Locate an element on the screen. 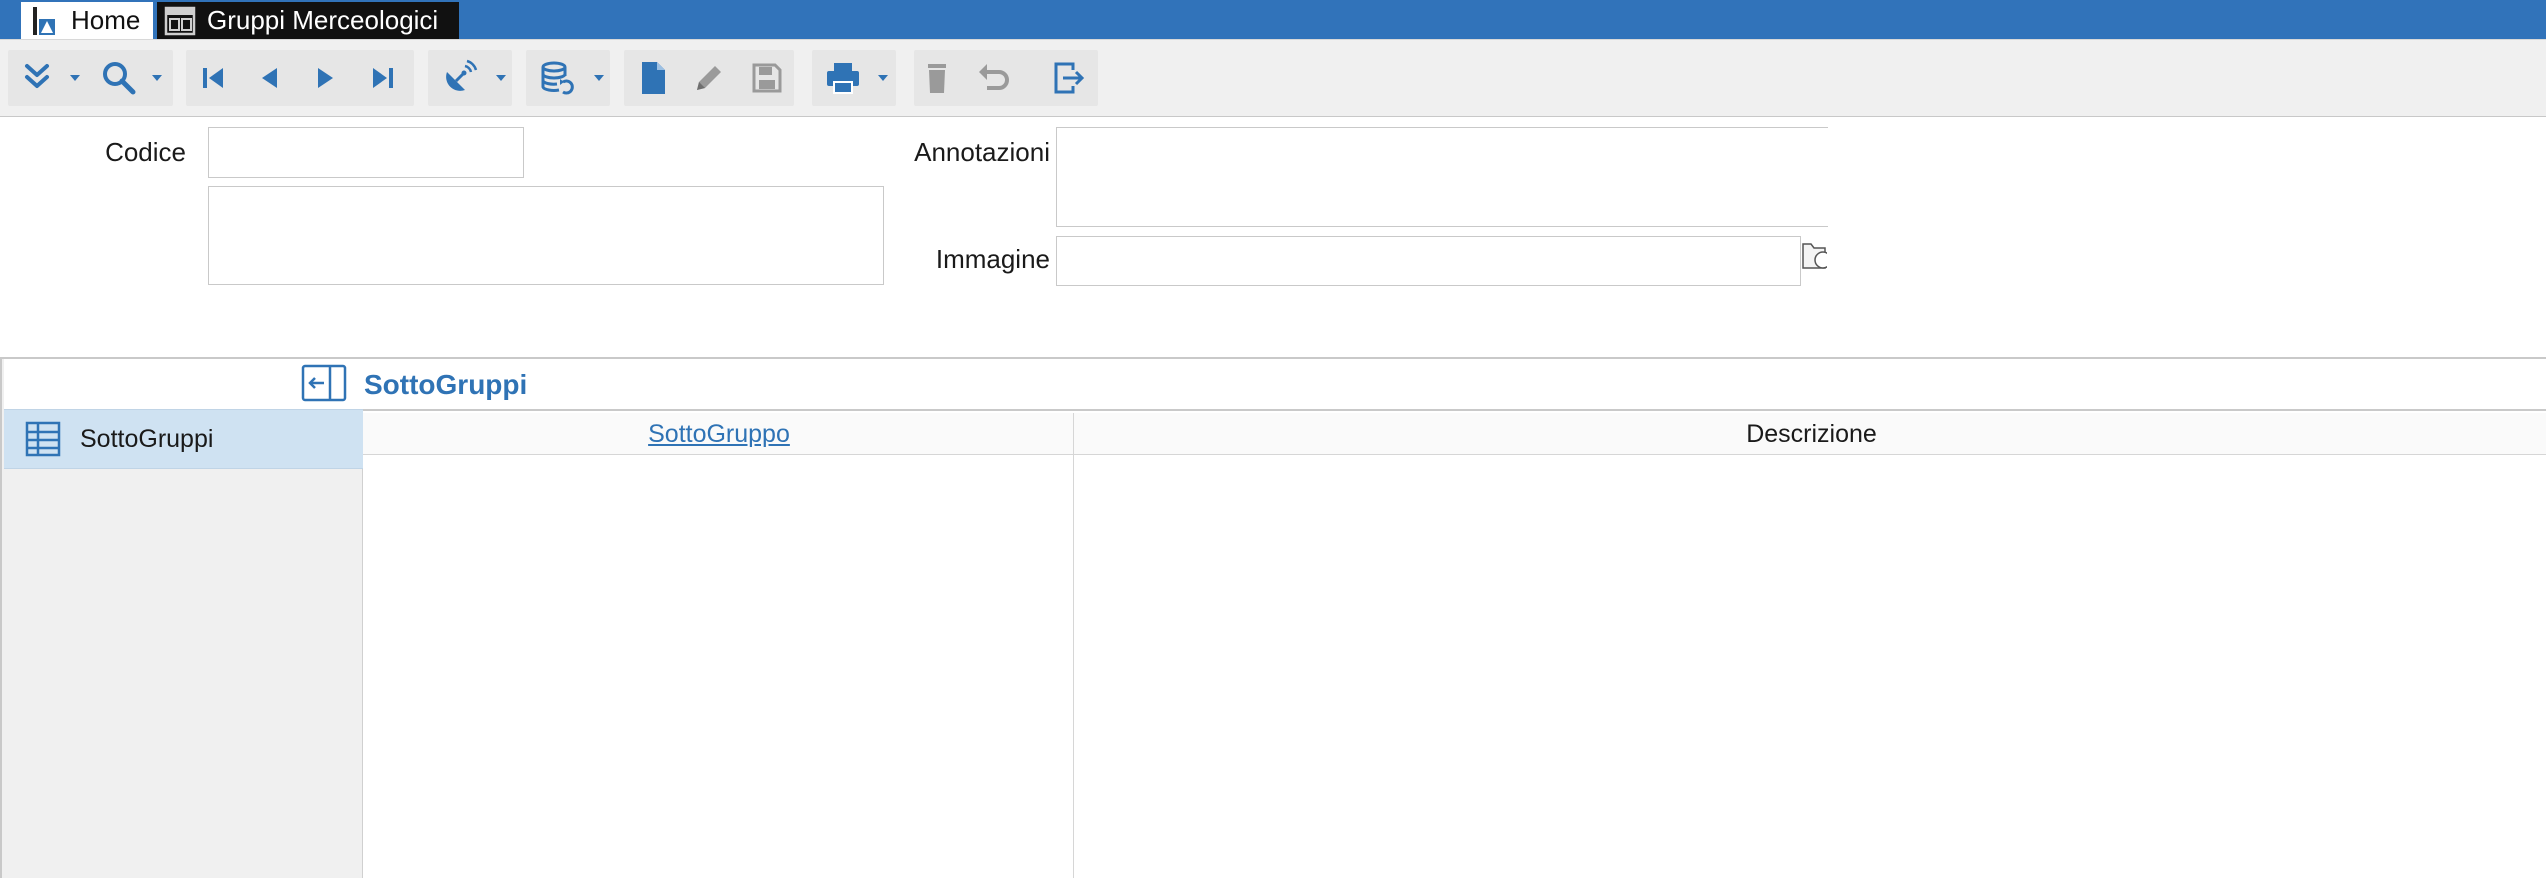  expand-button is located at coordinates (37, 78).